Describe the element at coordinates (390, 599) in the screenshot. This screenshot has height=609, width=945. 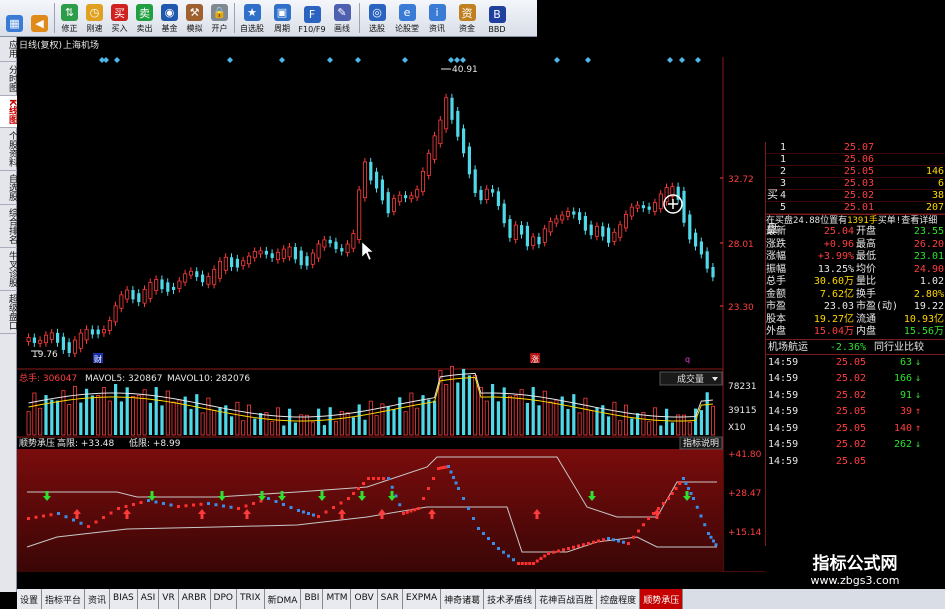
I see `indicator-tab: SAR` at that location.